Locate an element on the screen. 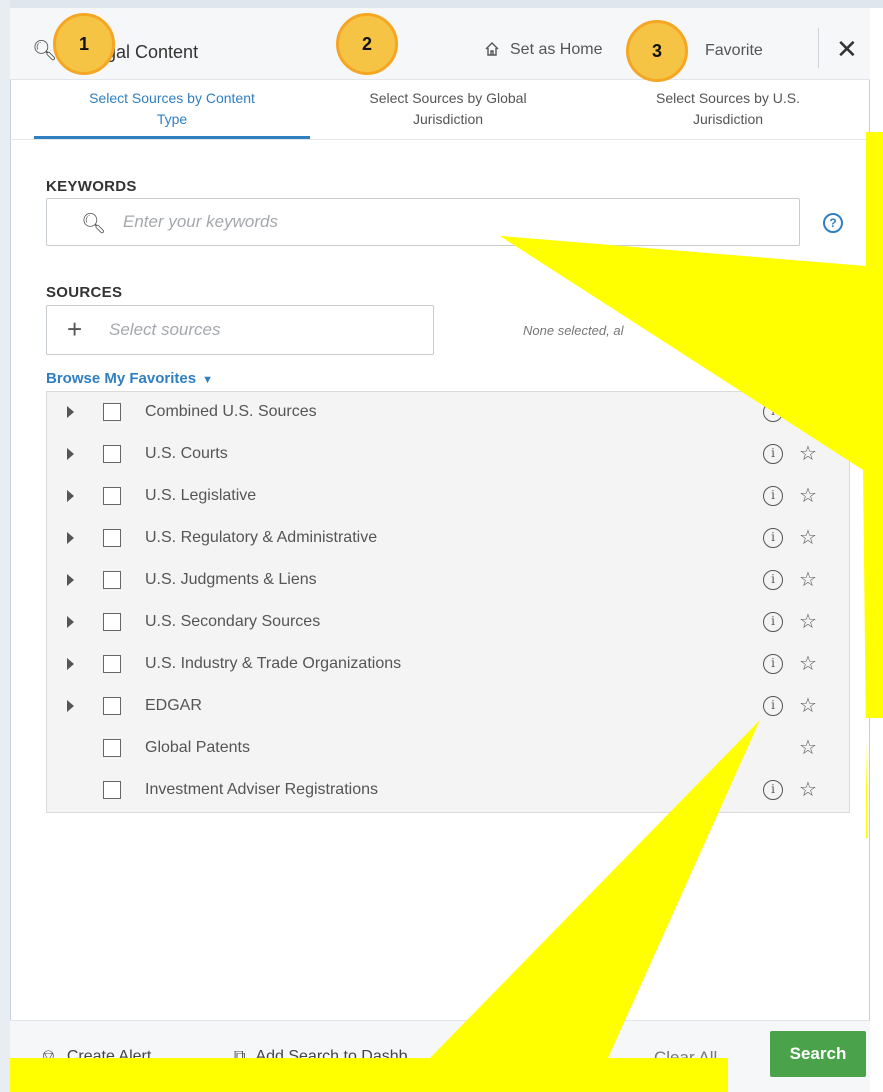 This screenshot has height=1092, width=883. source-name: Investment Adviser Registrations is located at coordinates (261, 789).